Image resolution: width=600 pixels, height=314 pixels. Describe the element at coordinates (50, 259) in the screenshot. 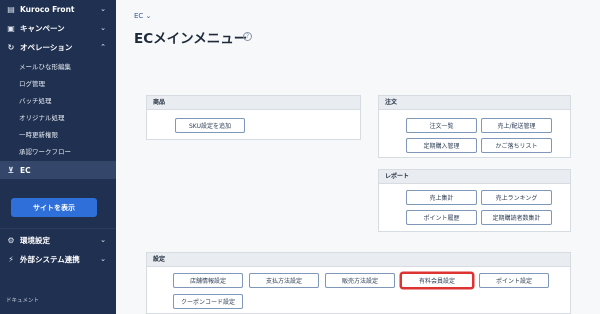

I see `sidebar-item-label: 外部システム連携` at that location.